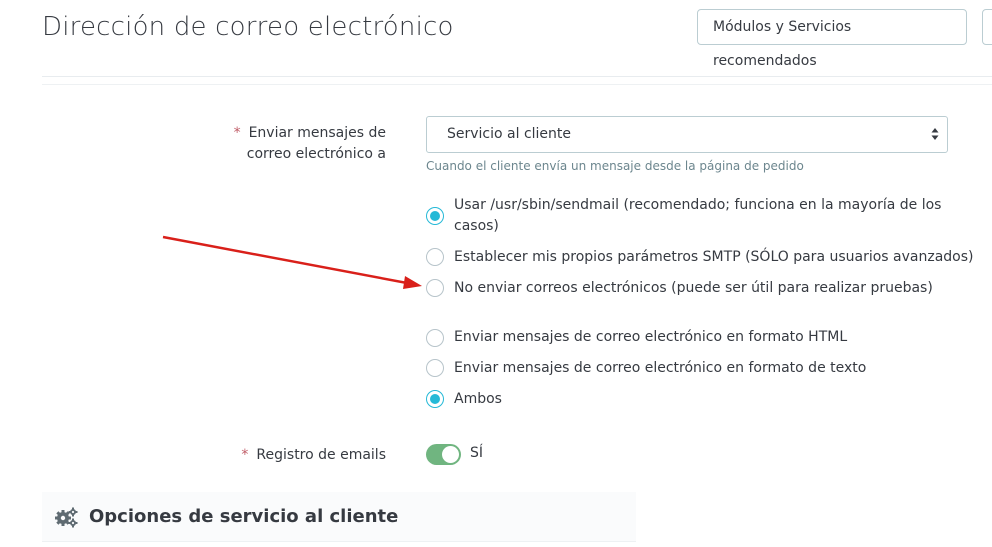 The height and width of the screenshot is (547, 992). Describe the element at coordinates (321, 455) in the screenshot. I see `email-log-label-text: Registro de emails` at that location.